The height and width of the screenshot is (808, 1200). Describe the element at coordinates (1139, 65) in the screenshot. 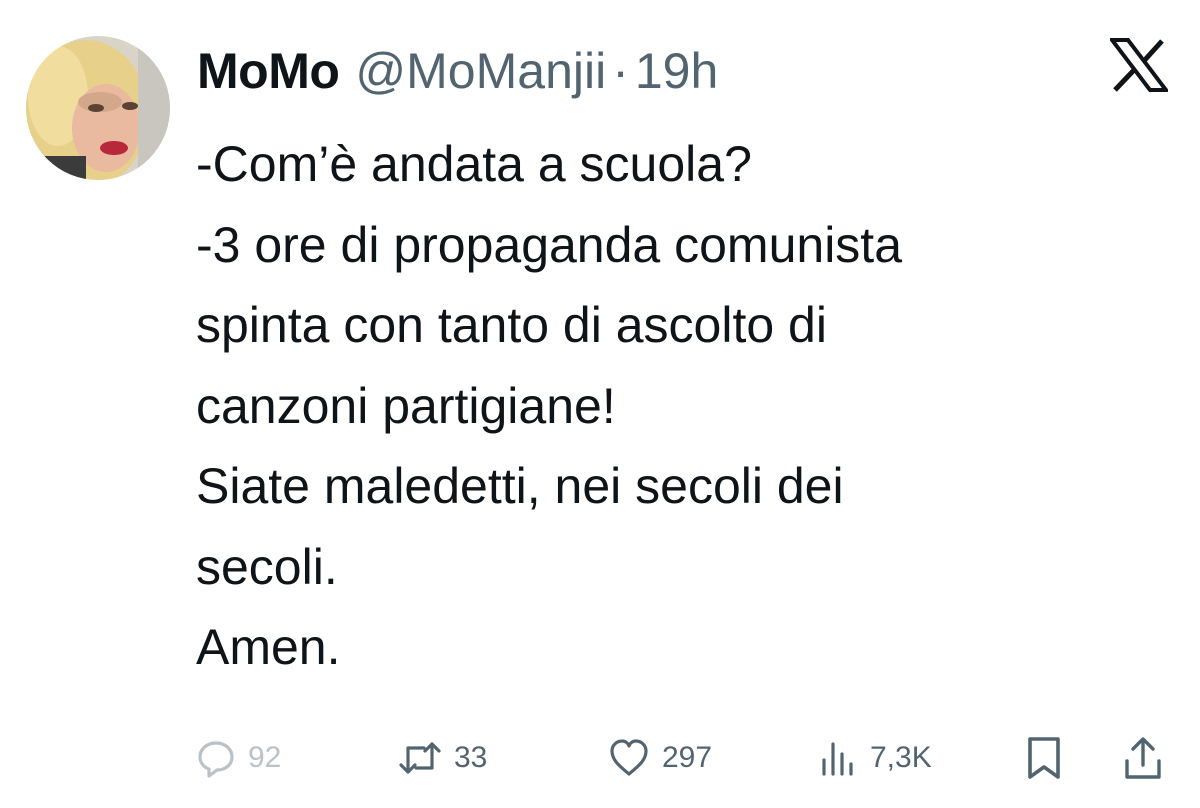

I see `x-logo-icon` at that location.